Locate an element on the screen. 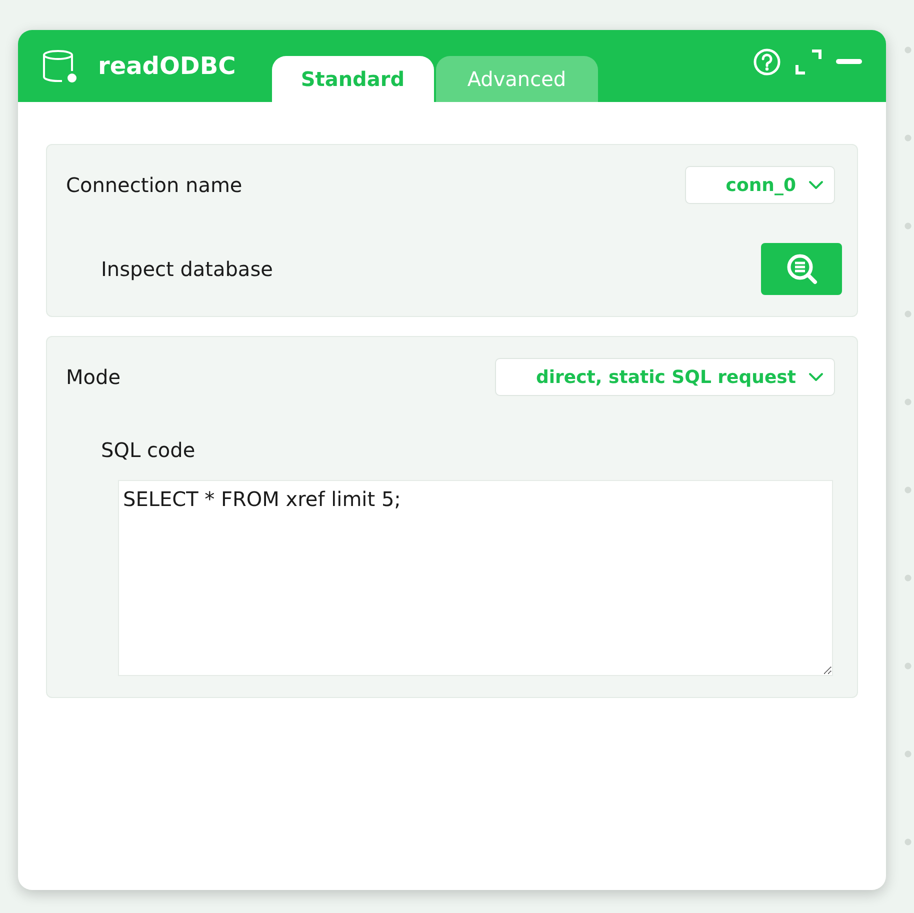 This screenshot has width=914, height=913. minimize-icon is located at coordinates (849, 62).